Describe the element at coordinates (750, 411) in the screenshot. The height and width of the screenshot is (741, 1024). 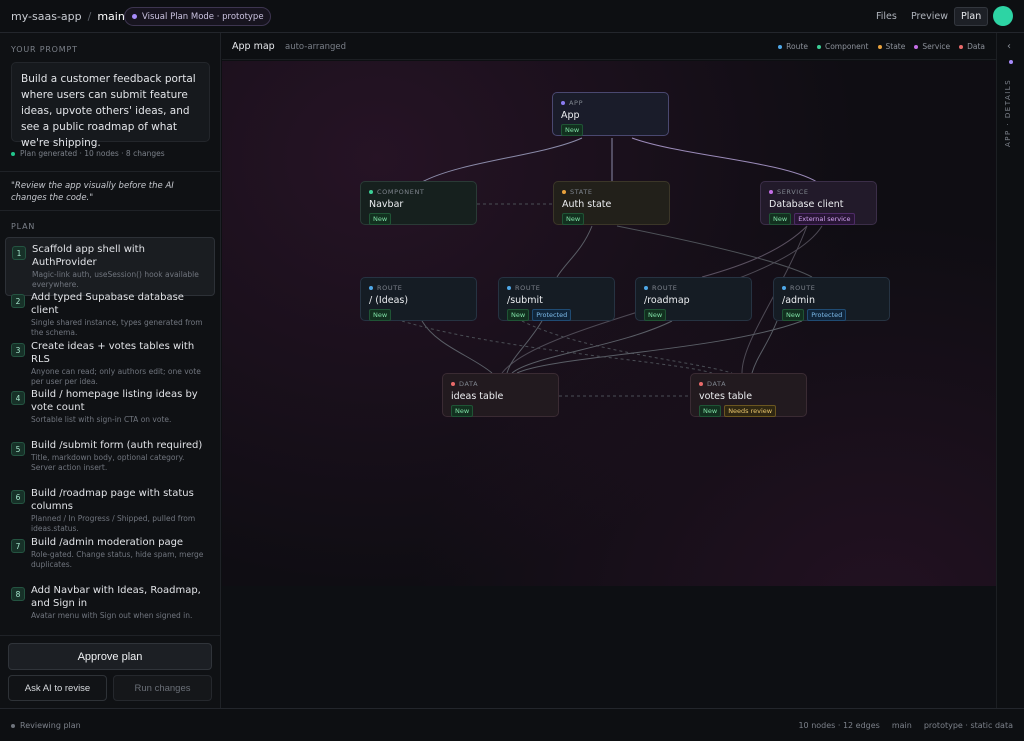
I see `needs-review-badge: Needs review` at that location.